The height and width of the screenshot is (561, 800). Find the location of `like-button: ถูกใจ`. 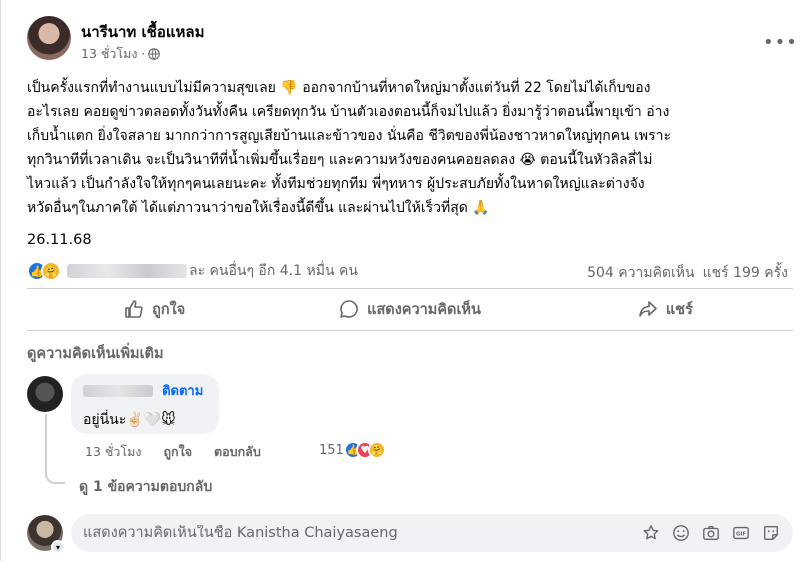

like-button: ถูกใจ is located at coordinates (154, 309).